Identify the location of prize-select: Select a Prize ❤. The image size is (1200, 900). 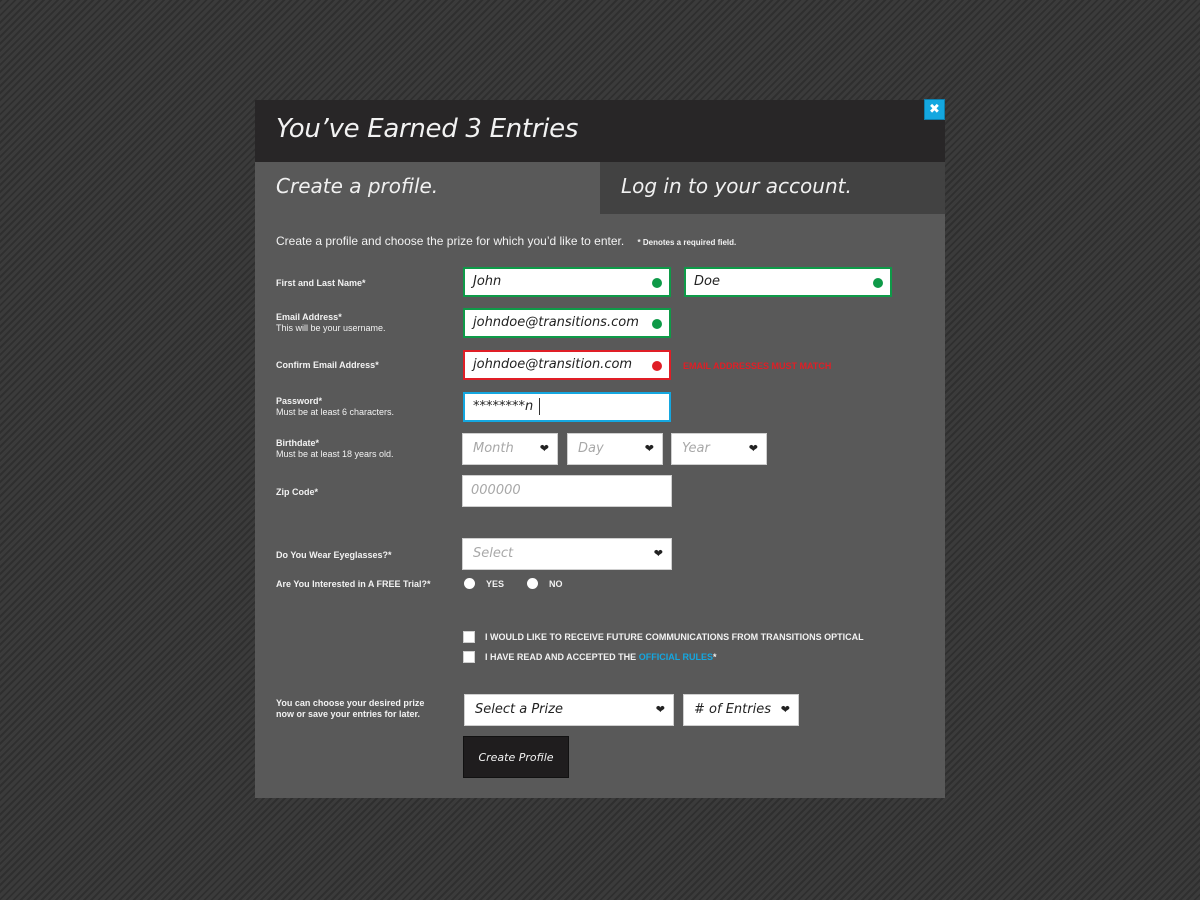
(569, 710).